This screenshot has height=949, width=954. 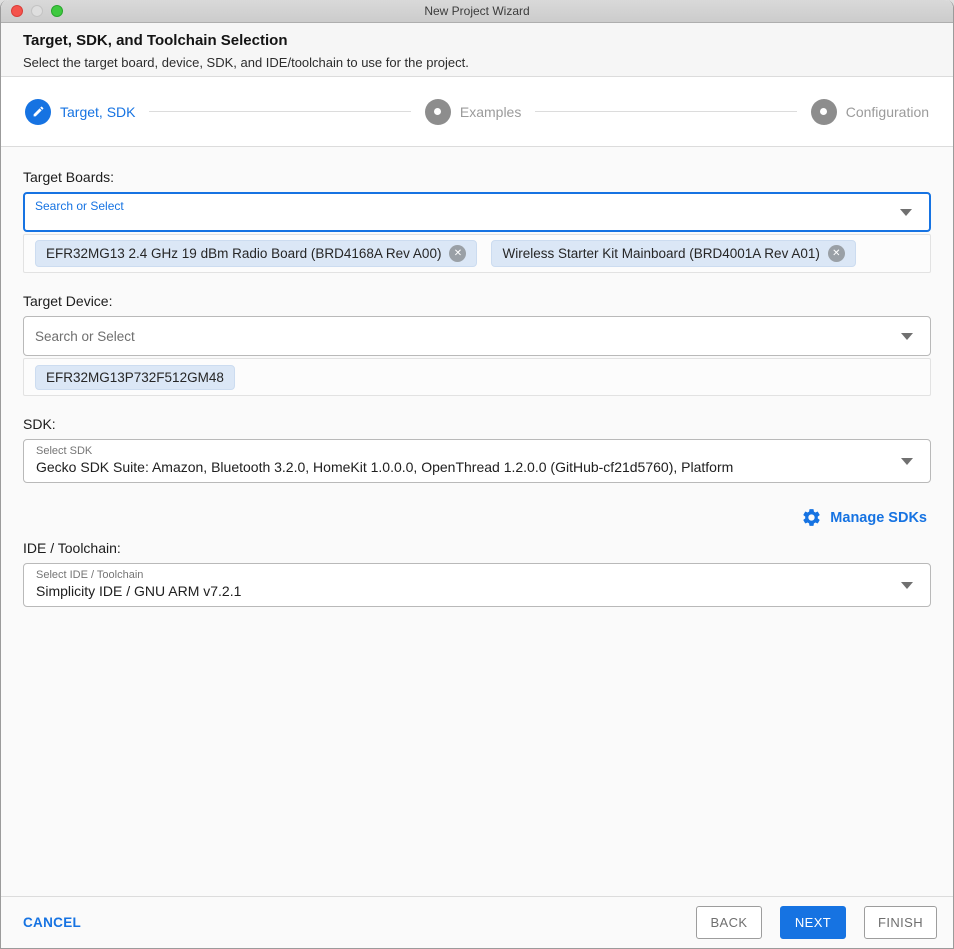 I want to click on step-examples: Examples, so click(x=473, y=111).